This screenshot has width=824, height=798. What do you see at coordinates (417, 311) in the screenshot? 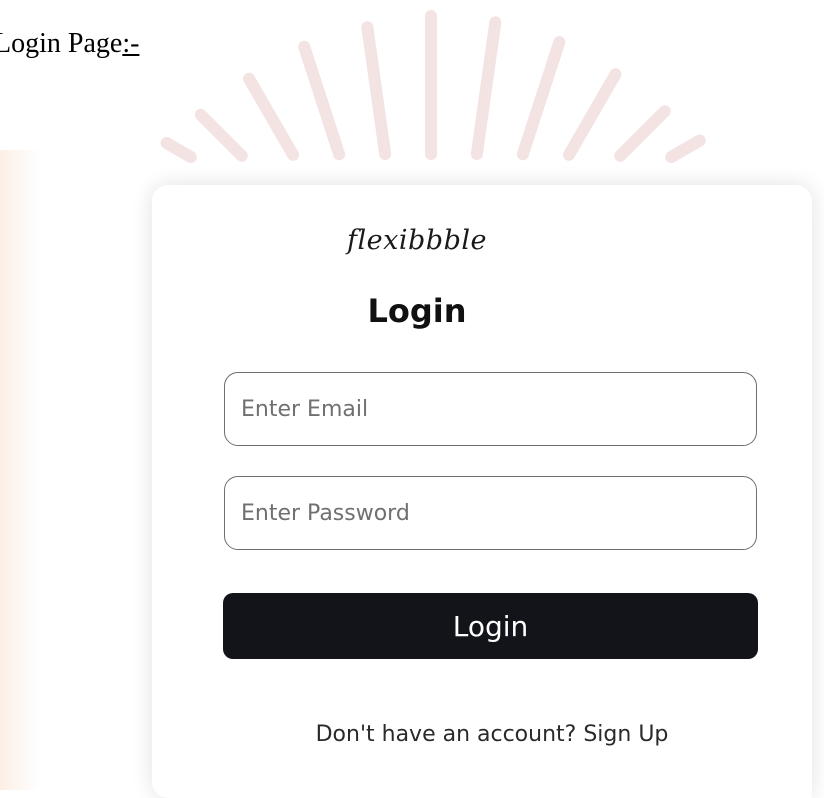
I see `page-title: Login` at bounding box center [417, 311].